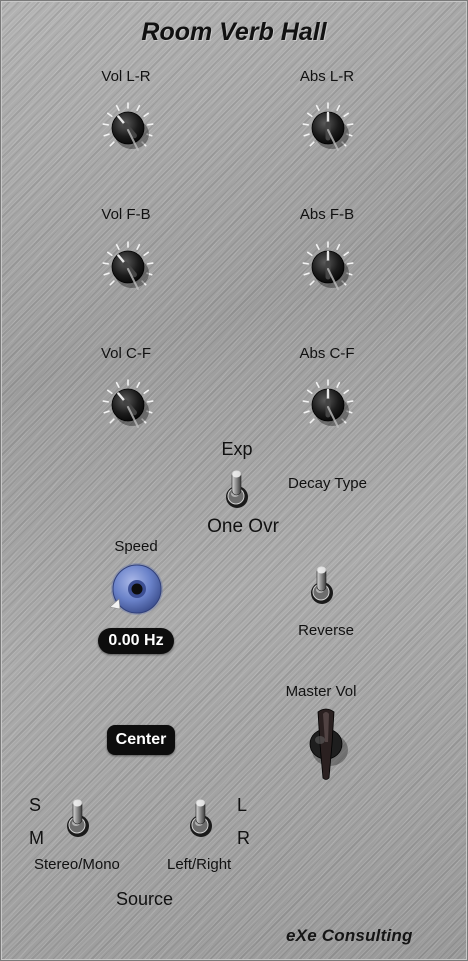 The height and width of the screenshot is (961, 468). What do you see at coordinates (234, 32) in the screenshot?
I see `plugin-title: Room Verb Hall` at bounding box center [234, 32].